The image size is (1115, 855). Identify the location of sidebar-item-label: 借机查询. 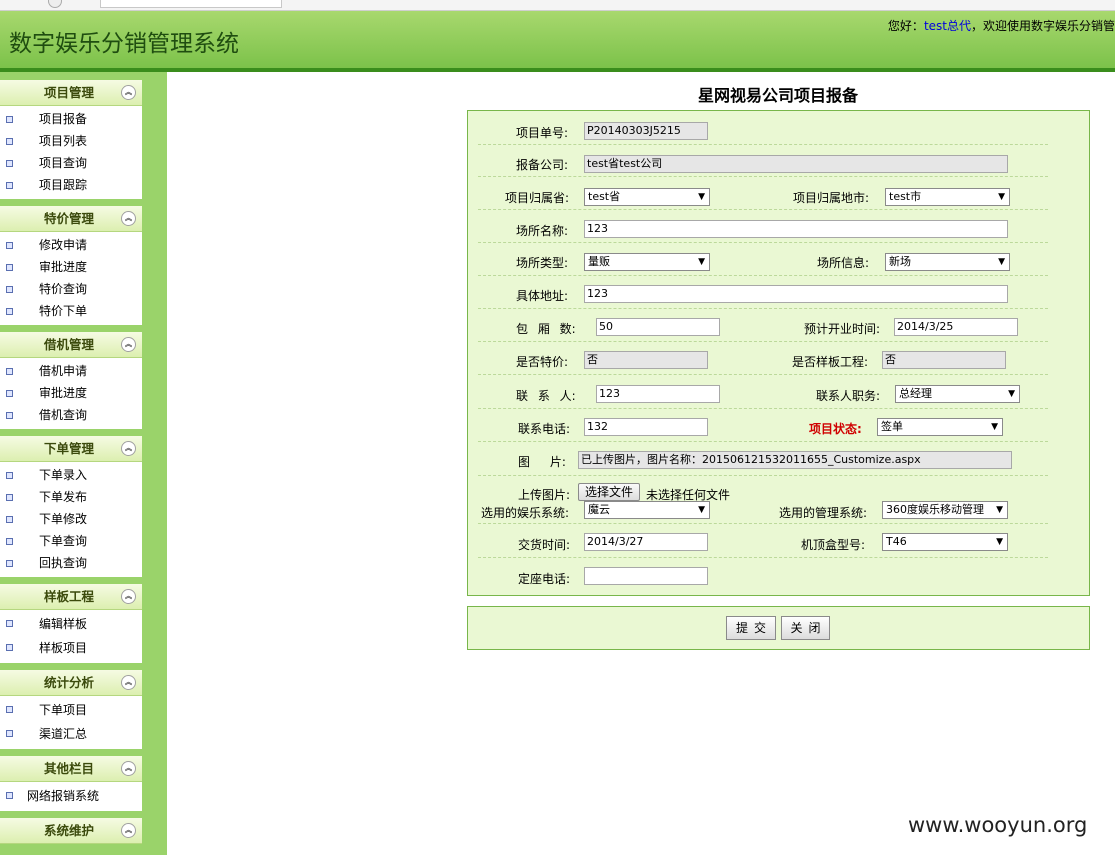
(63, 415).